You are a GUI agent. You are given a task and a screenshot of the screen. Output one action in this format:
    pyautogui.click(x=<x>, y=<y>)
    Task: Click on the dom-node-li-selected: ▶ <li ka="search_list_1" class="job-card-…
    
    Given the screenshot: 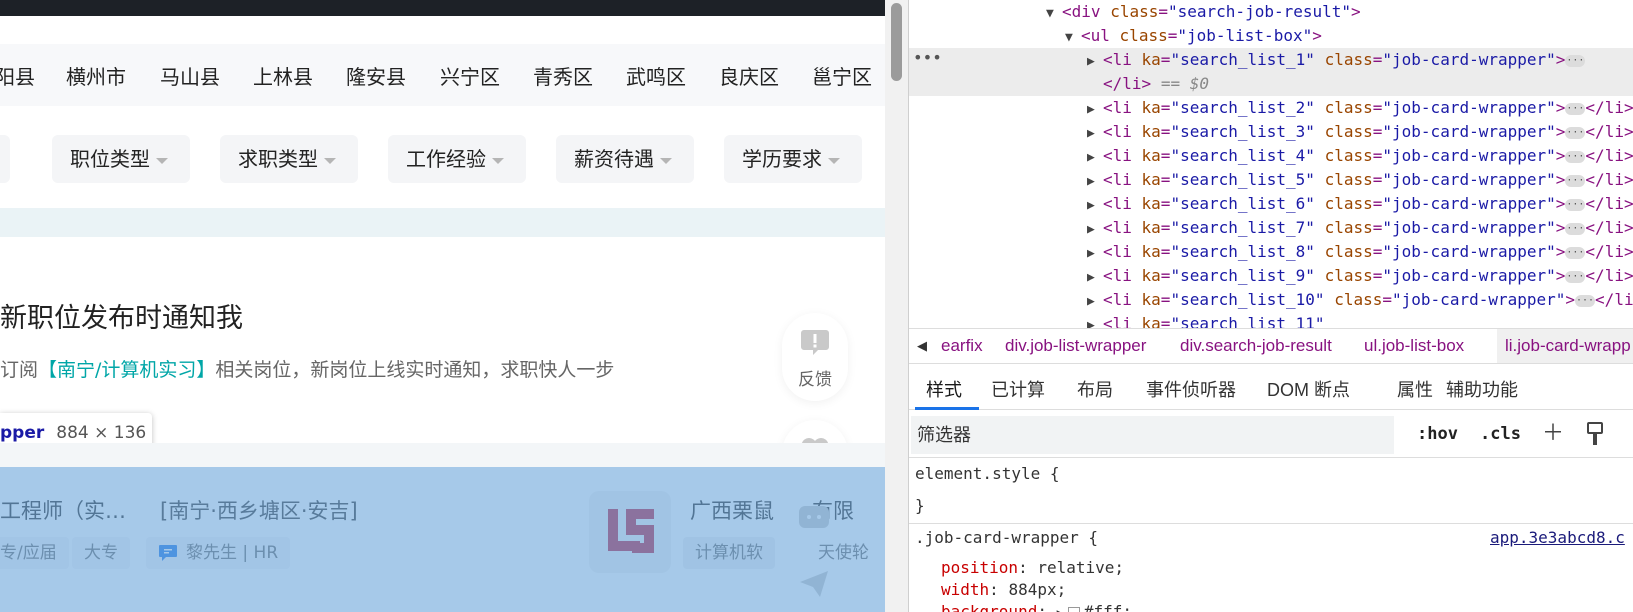 What is the action you would take?
    pyautogui.click(x=1271, y=72)
    